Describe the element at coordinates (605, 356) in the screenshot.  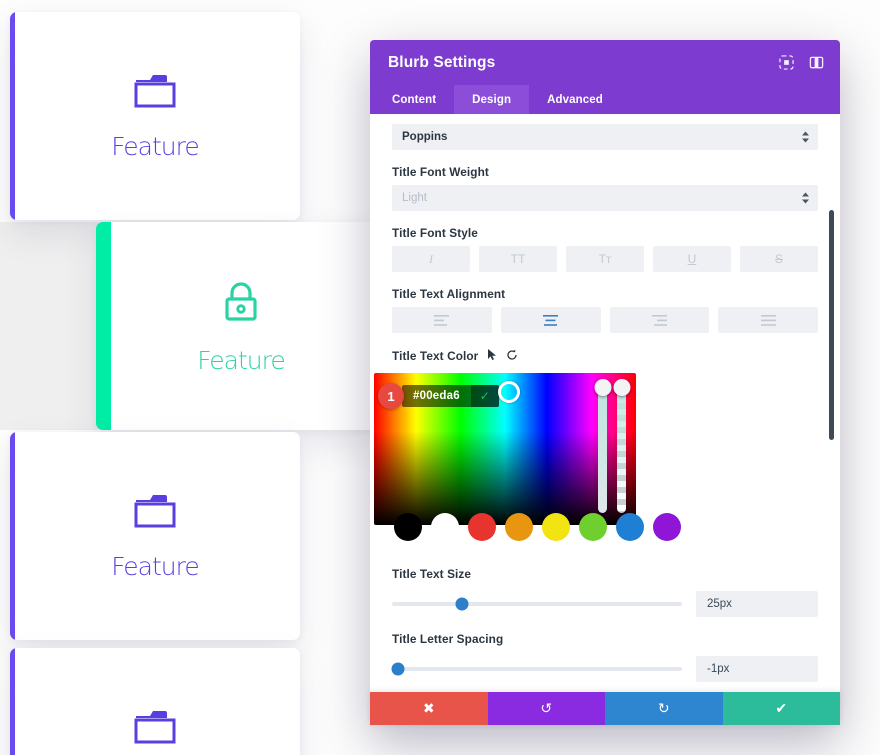
I see `text-color-label-row: Title Text Color` at that location.